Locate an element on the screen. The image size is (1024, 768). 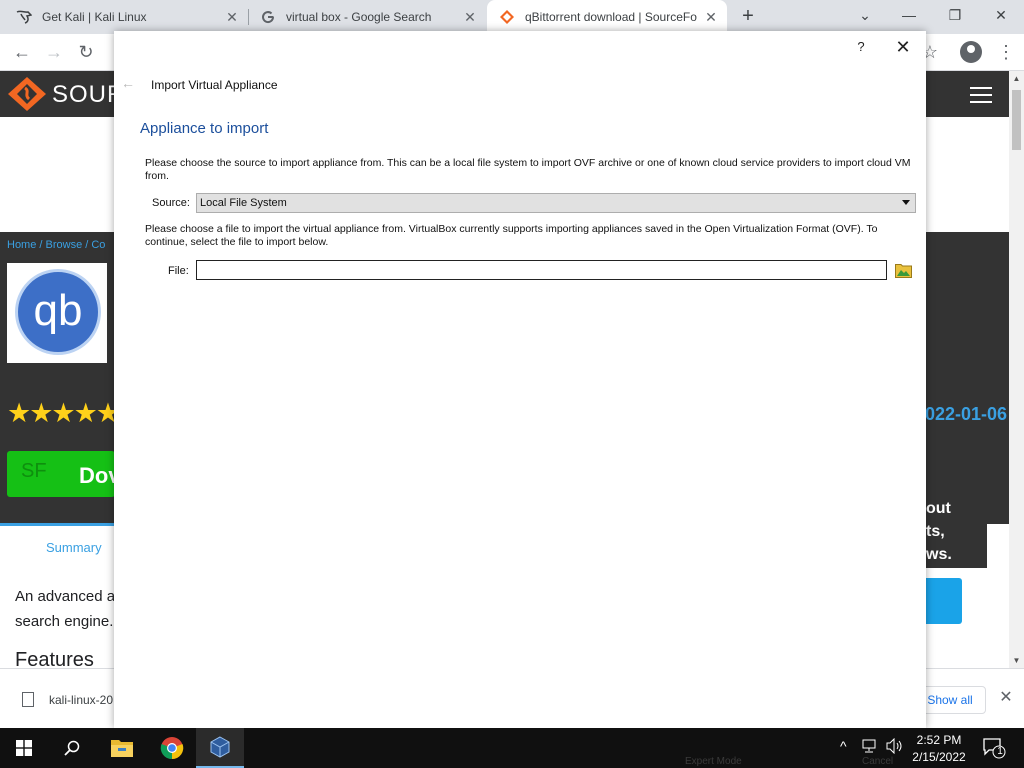
chevron-down-icon: ⌄ is located at coordinates (865, 15).